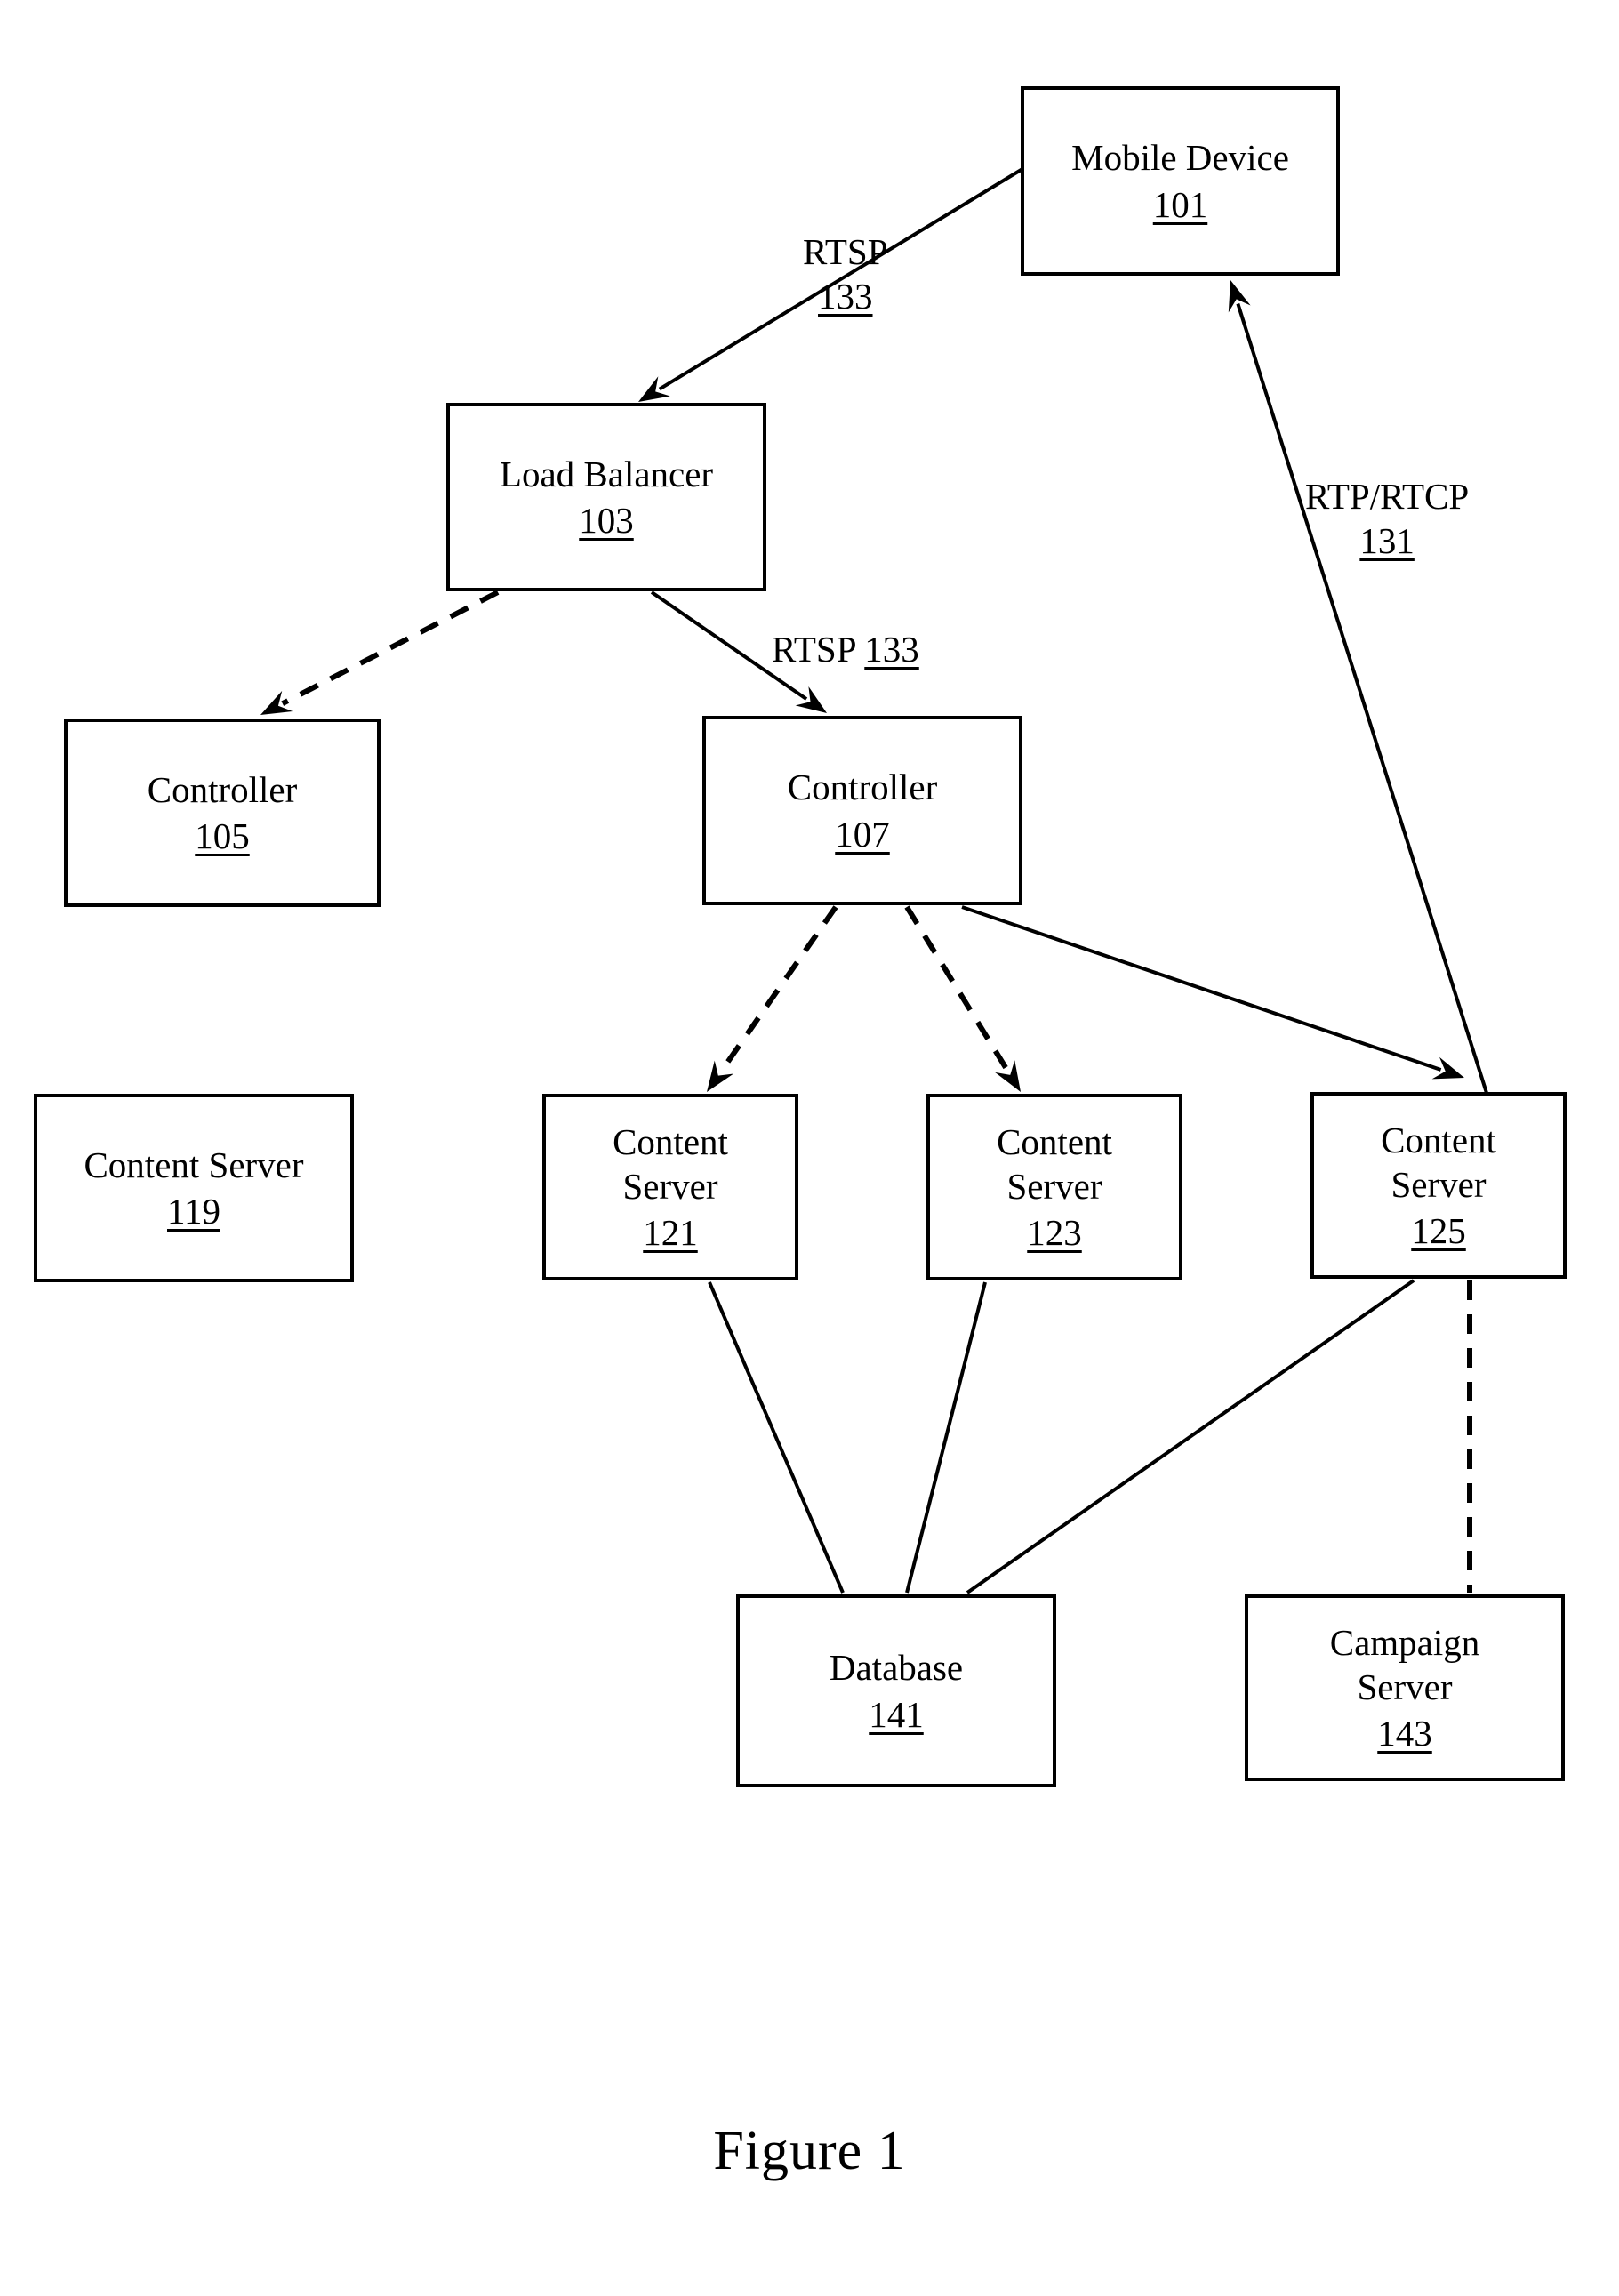 The image size is (1619, 2296). I want to click on node-campaign_143: Campaign Server 143, so click(1405, 1687).